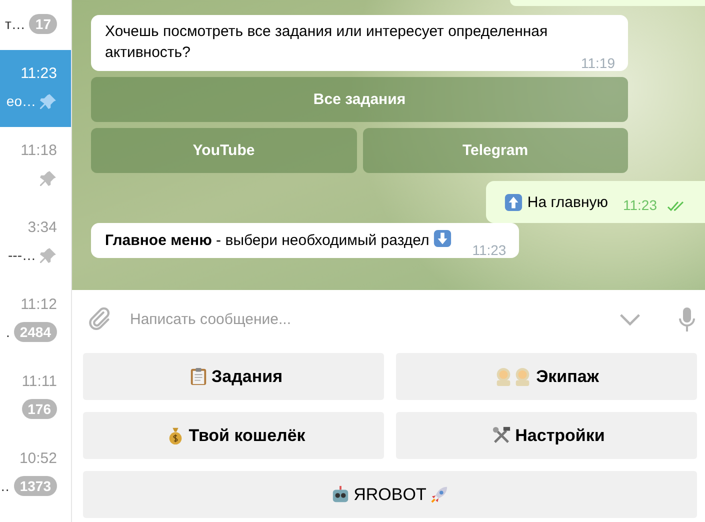 Image resolution: width=705 pixels, height=522 pixels. What do you see at coordinates (35, 319) in the screenshot?
I see `chat-list-item: 11:12 . 2484` at bounding box center [35, 319].